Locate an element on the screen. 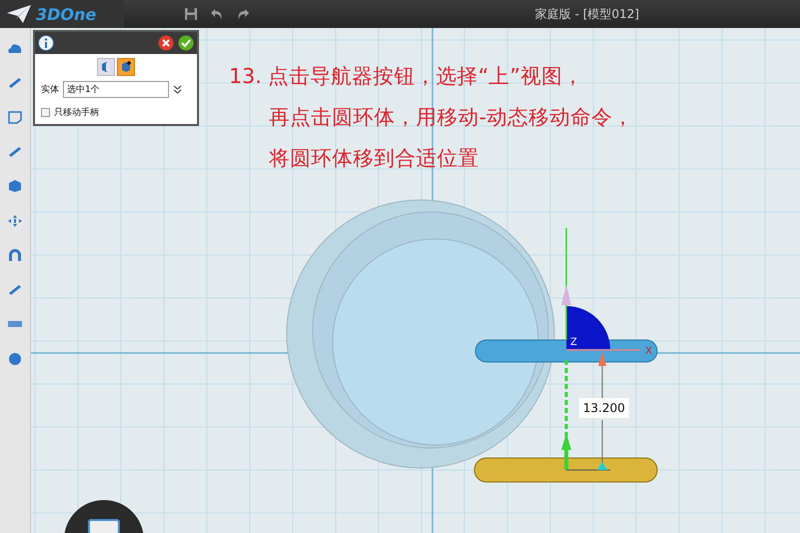 The height and width of the screenshot is (533, 800). app-logo: 3DOne is located at coordinates (66, 14).